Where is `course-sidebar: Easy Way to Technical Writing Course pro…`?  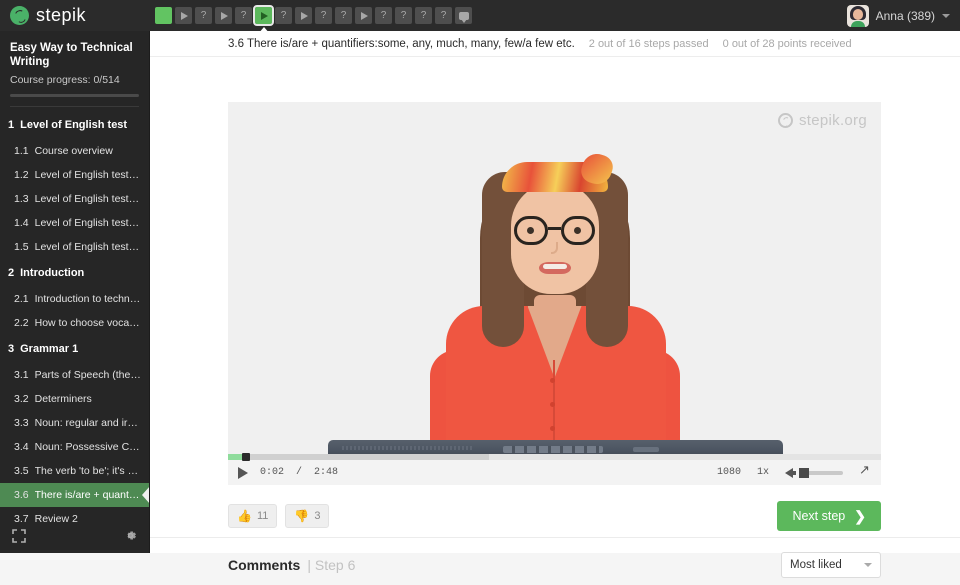 course-sidebar: Easy Way to Technical Writing Course pro… is located at coordinates (75, 292).